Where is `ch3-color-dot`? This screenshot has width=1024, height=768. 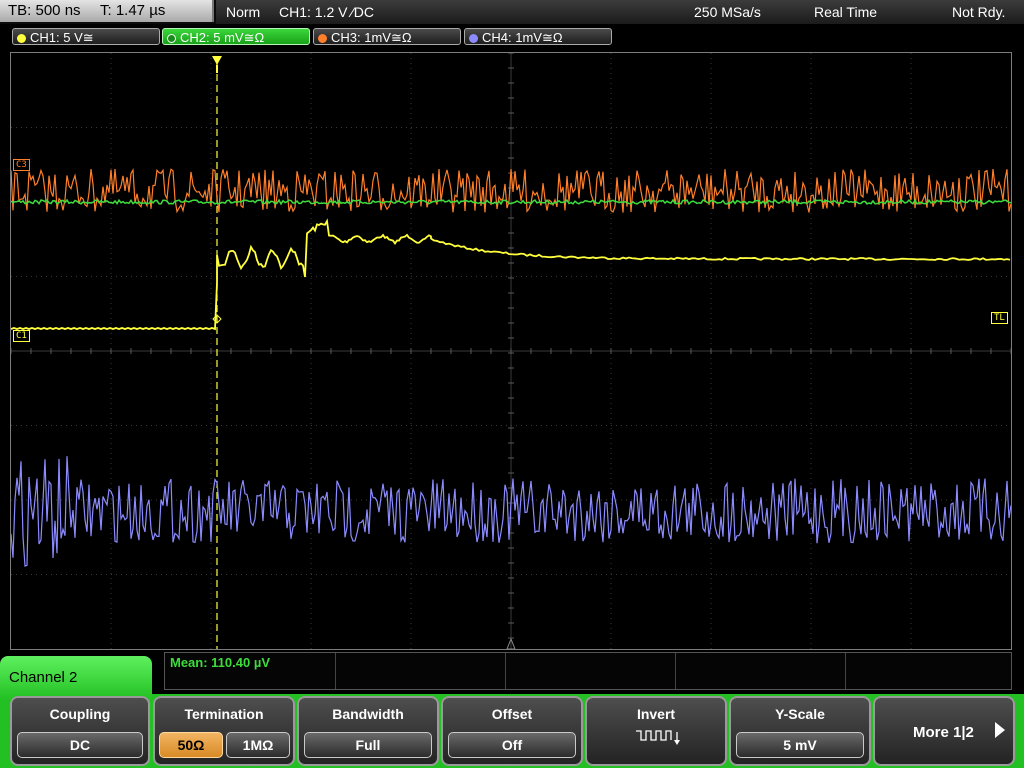 ch3-color-dot is located at coordinates (322, 38).